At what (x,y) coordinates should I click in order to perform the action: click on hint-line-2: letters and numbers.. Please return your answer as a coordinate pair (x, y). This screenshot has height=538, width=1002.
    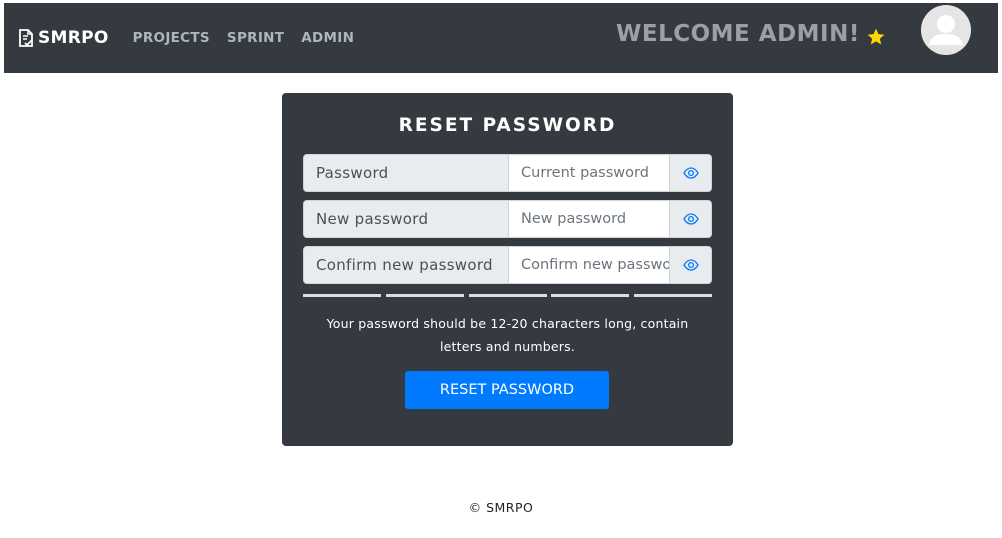
    Looking at the image, I should click on (507, 346).